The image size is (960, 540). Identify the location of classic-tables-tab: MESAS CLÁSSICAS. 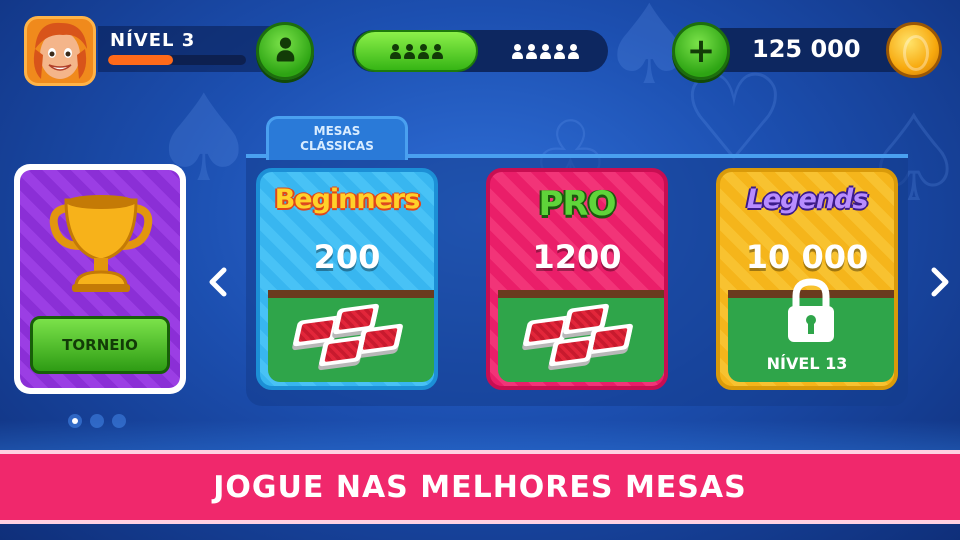
(337, 138).